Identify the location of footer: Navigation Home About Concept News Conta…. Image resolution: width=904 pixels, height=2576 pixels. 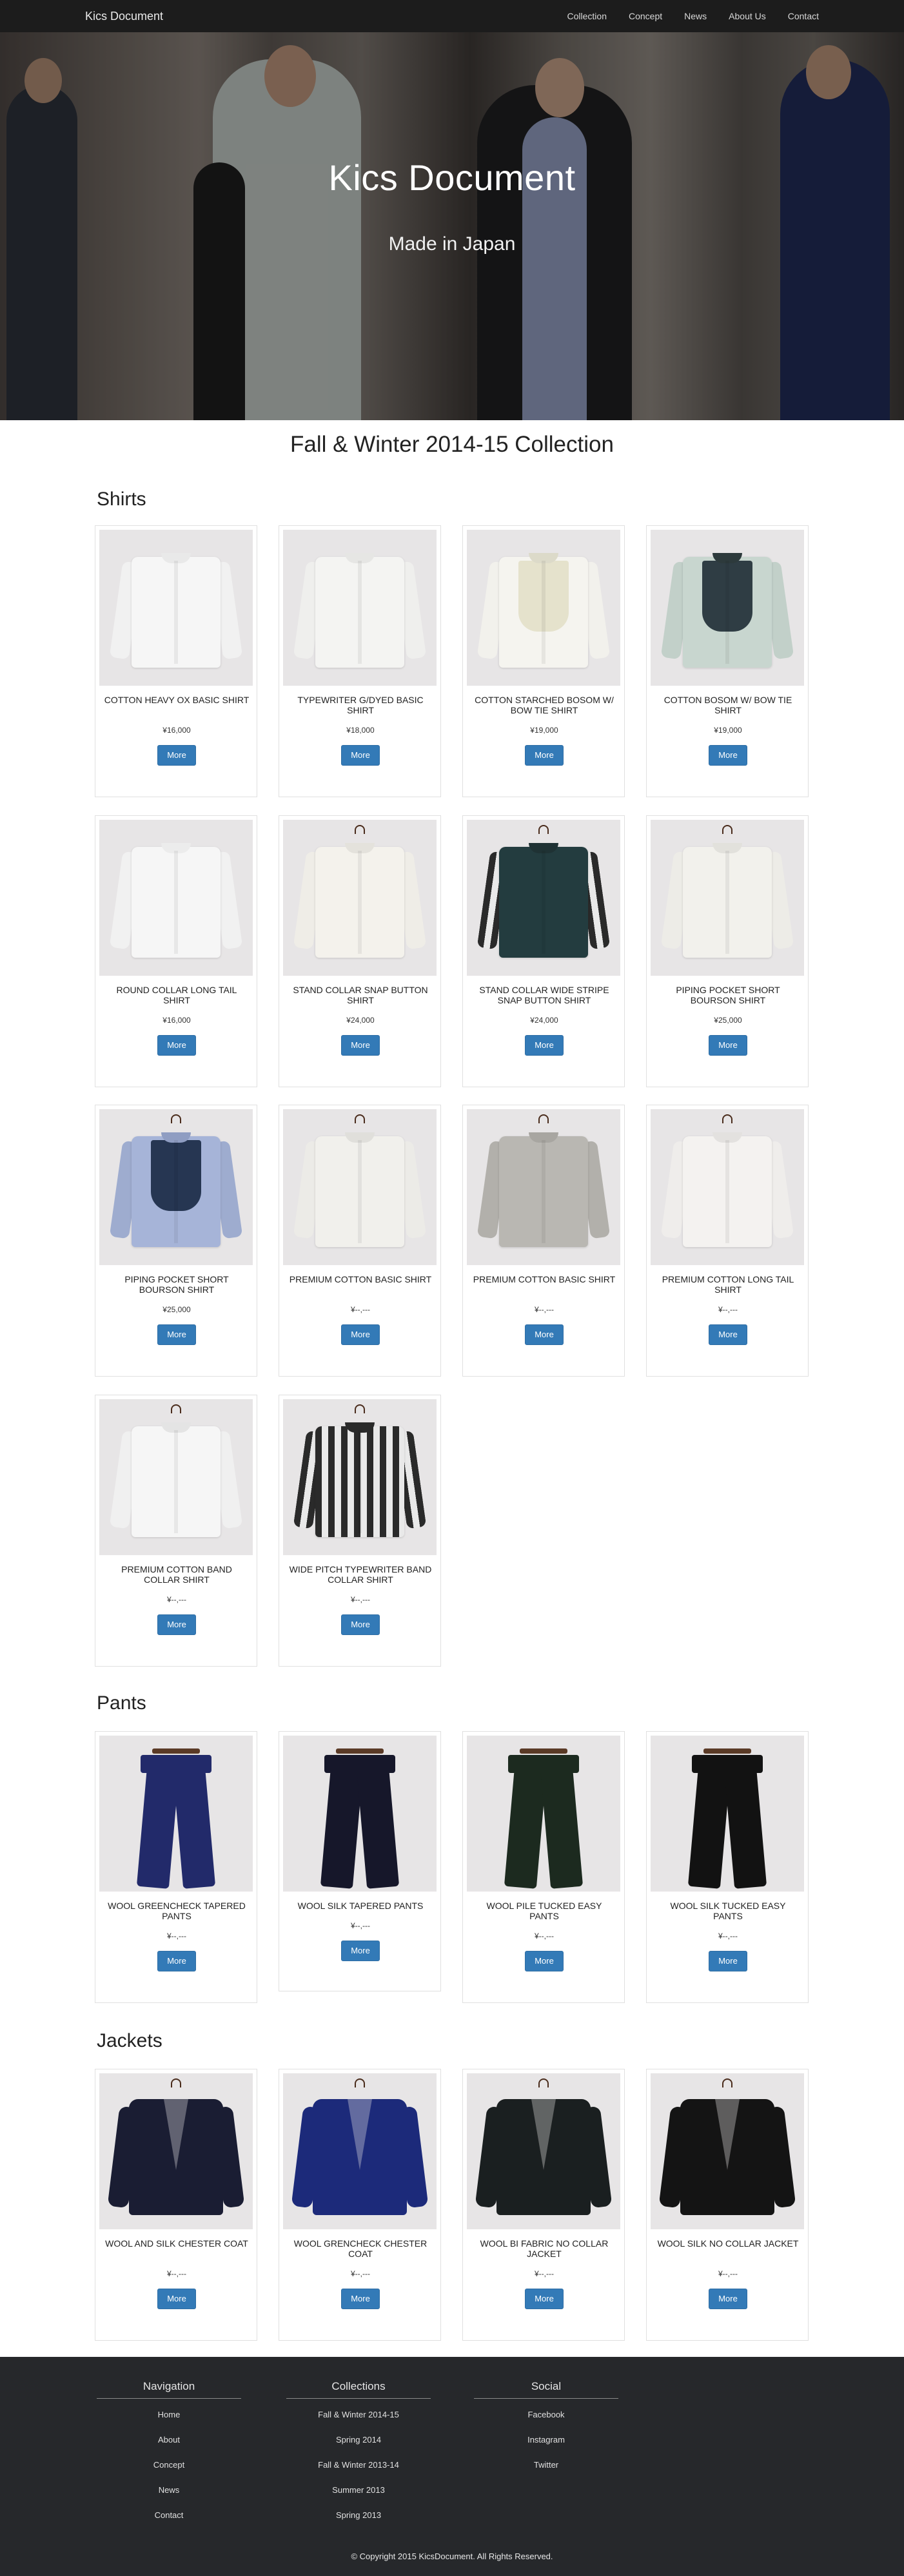
(452, 2466).